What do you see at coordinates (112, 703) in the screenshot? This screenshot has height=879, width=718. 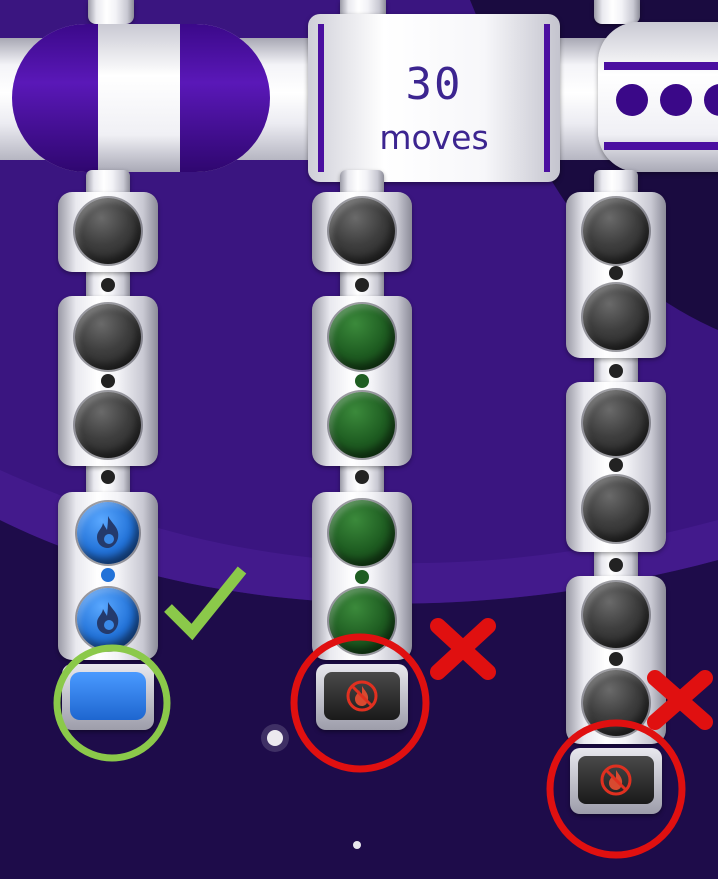 I see `ok-highlight-circle` at bounding box center [112, 703].